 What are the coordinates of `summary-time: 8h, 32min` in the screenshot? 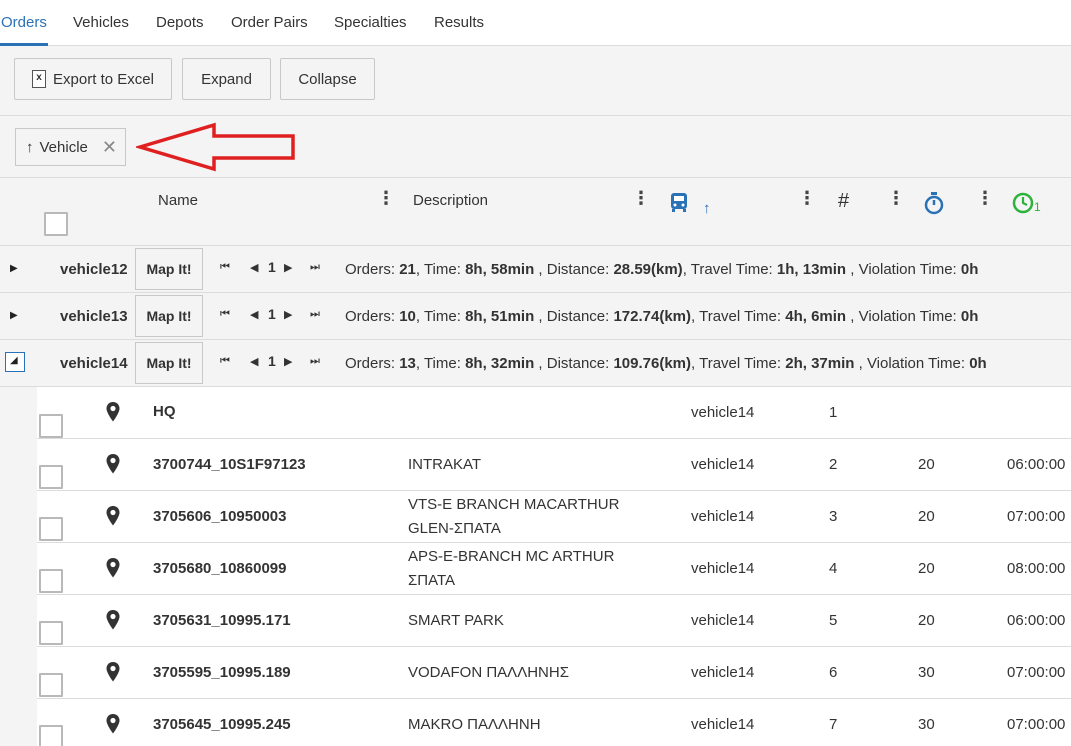 It's located at (500, 363).